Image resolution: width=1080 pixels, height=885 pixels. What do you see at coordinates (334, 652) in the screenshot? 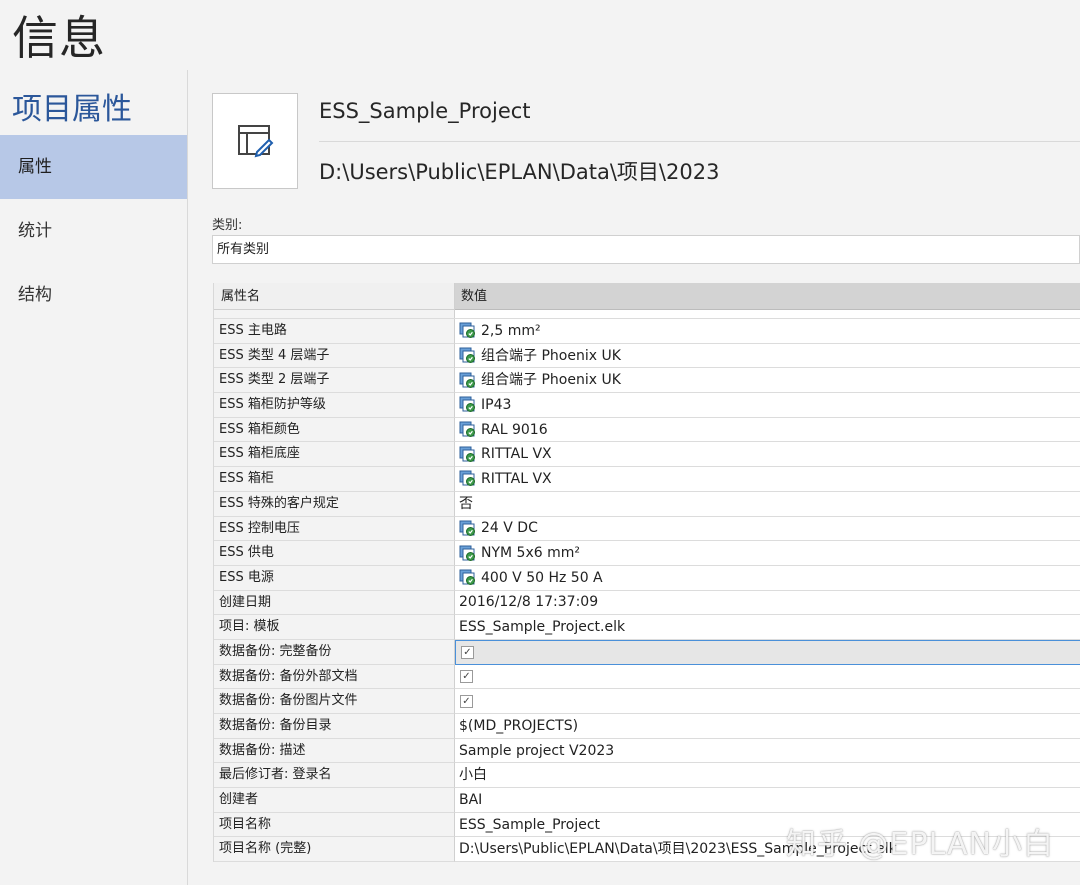
I see `property-name-cell: 数据备份: 完整备份` at bounding box center [334, 652].